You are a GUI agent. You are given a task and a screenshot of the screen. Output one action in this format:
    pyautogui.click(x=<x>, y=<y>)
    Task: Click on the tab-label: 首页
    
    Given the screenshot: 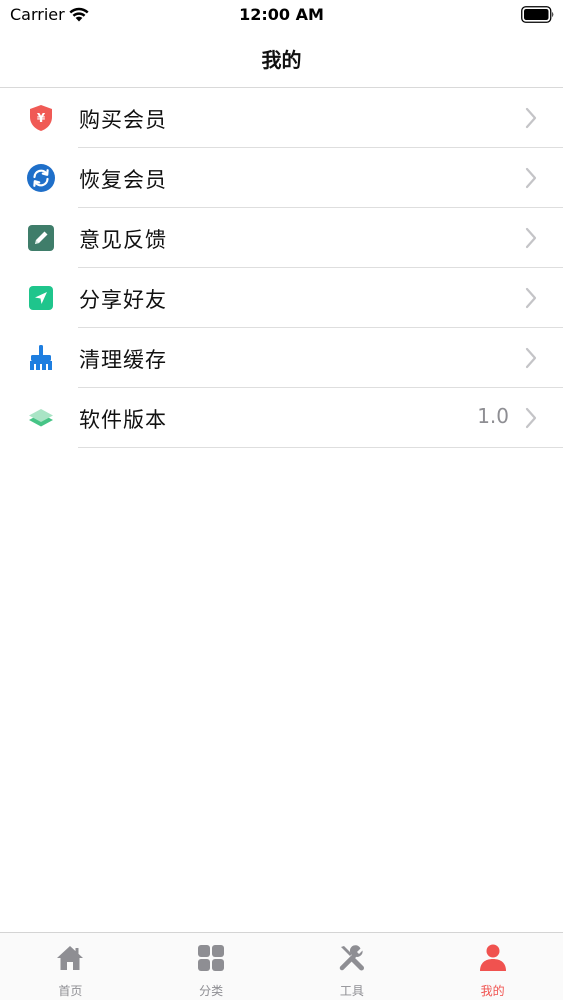 What is the action you would take?
    pyautogui.click(x=70, y=991)
    